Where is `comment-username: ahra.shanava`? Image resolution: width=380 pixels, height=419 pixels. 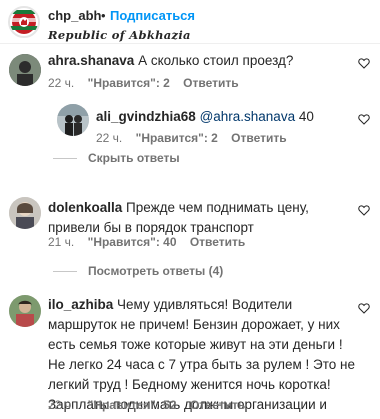
comment-username: ahra.shanava is located at coordinates (91, 60).